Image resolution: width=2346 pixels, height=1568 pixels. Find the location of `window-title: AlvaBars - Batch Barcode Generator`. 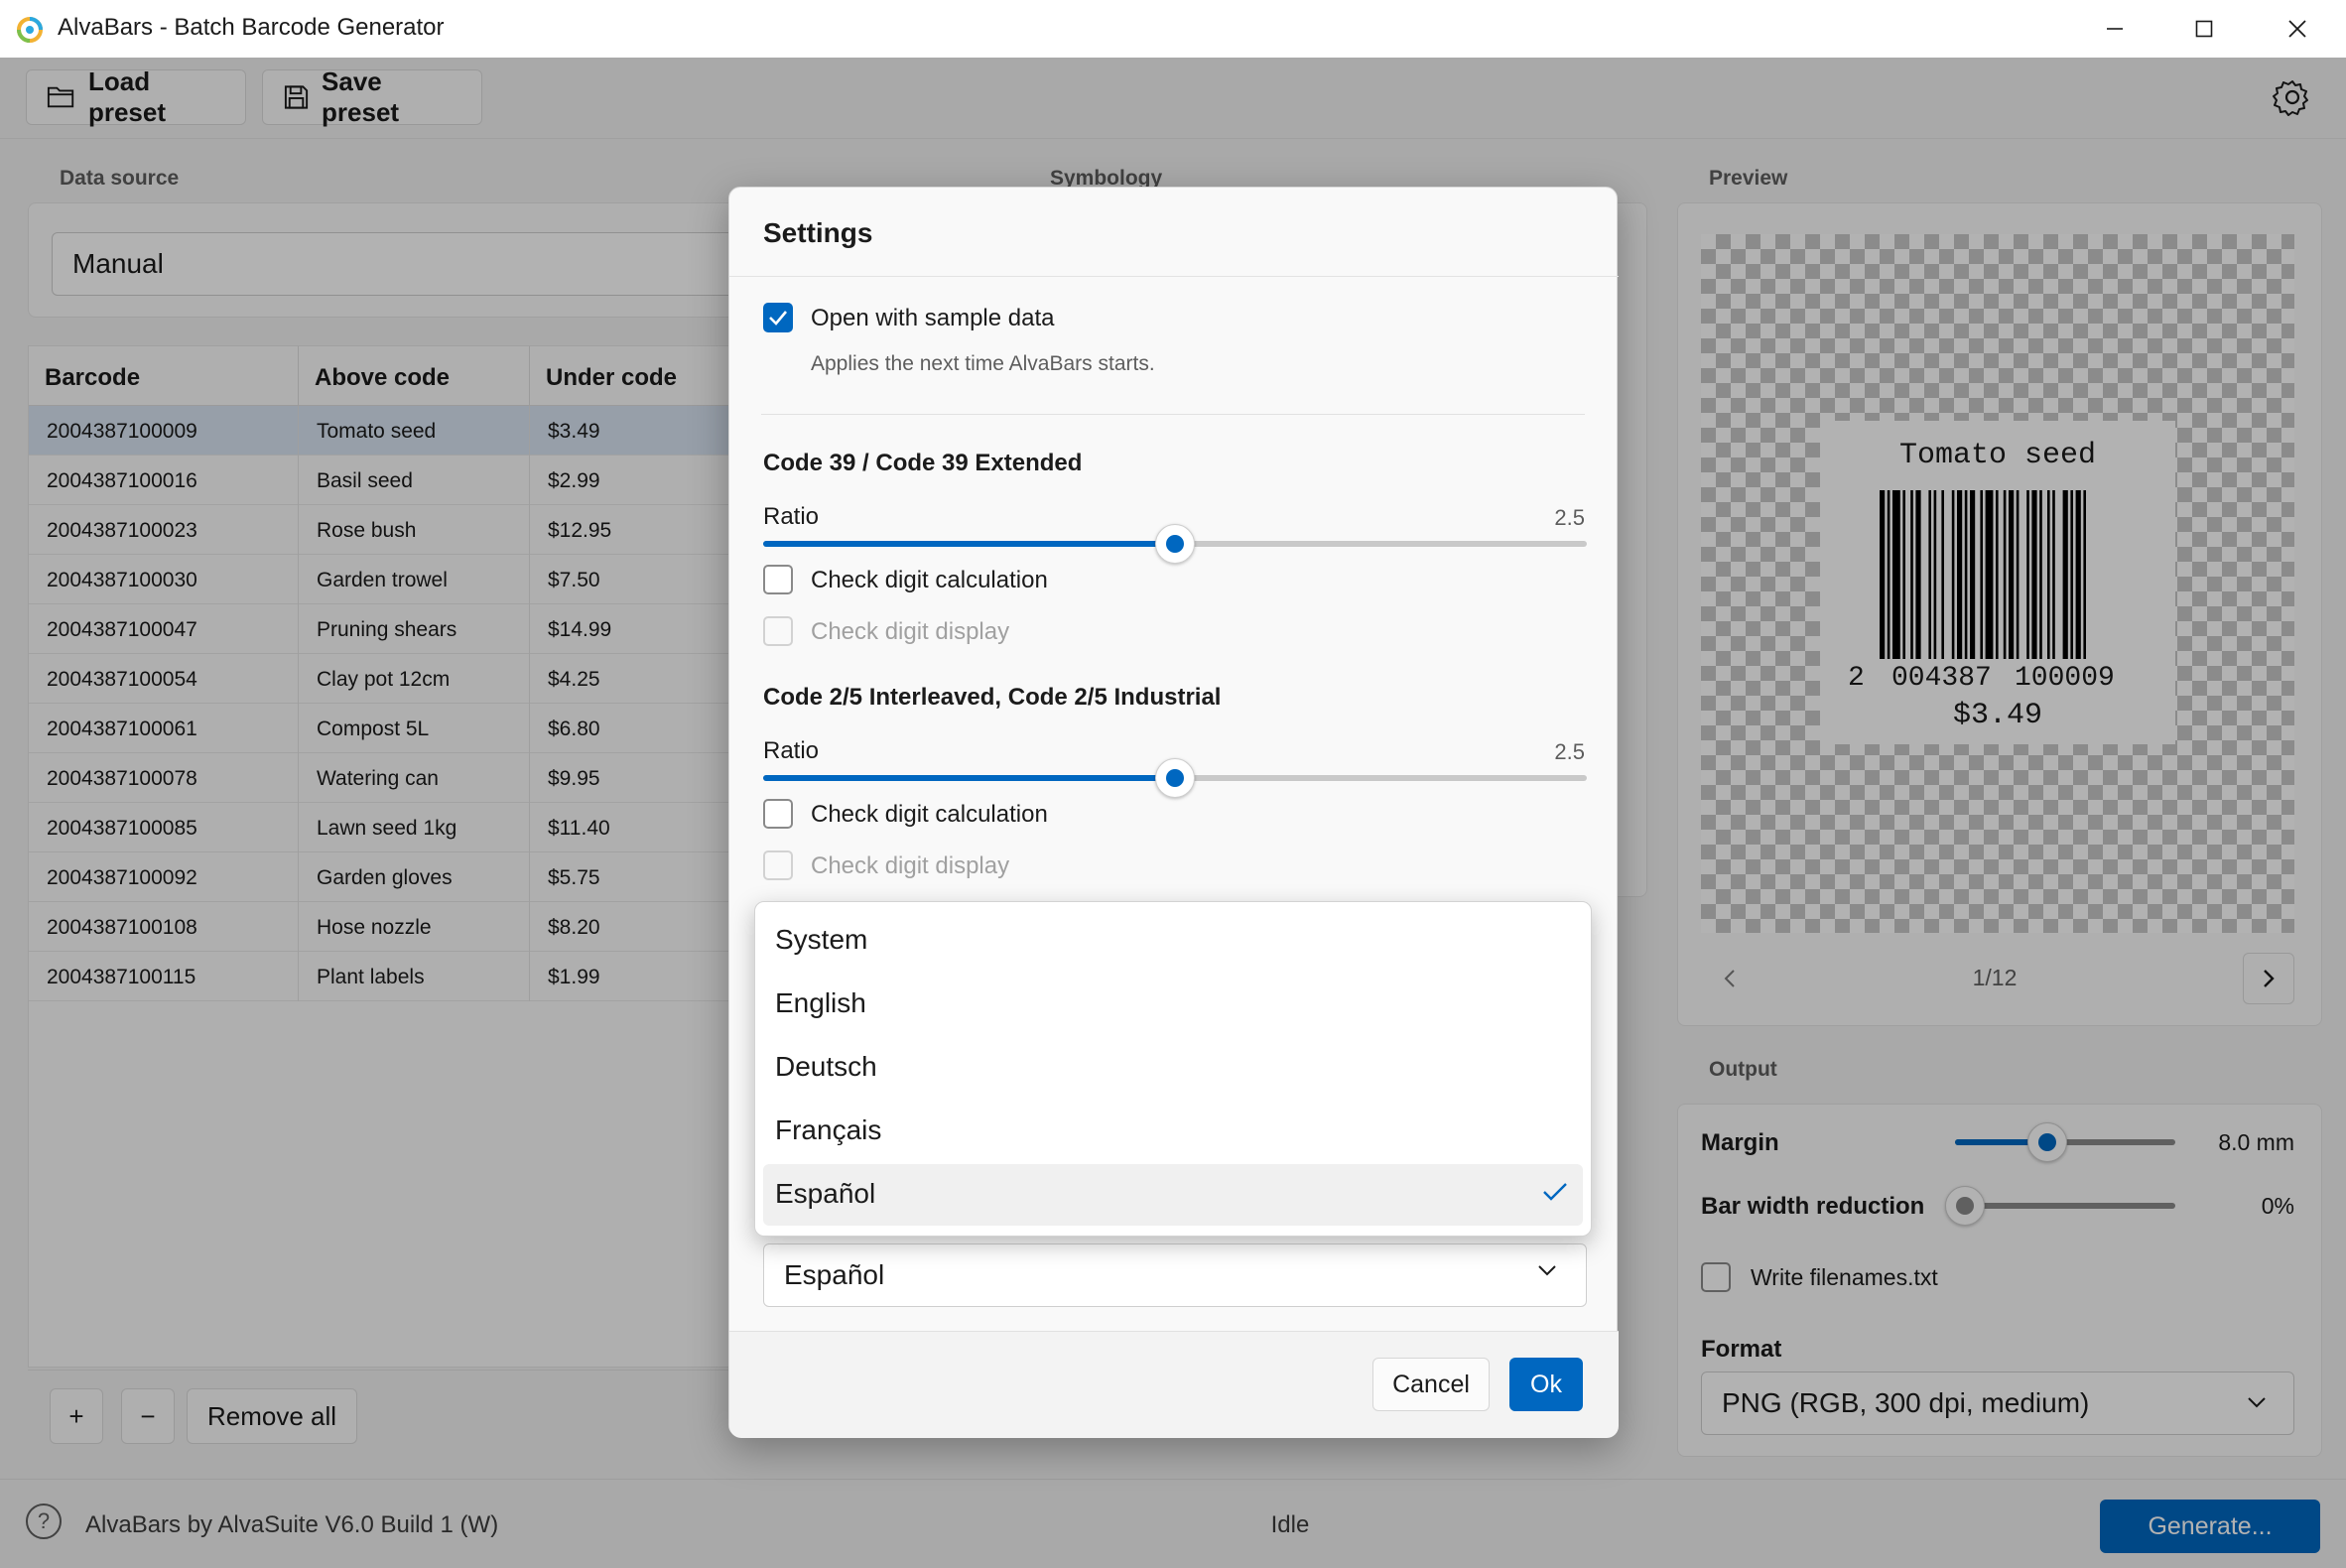

window-title: AlvaBars - Batch Barcode Generator is located at coordinates (251, 27).